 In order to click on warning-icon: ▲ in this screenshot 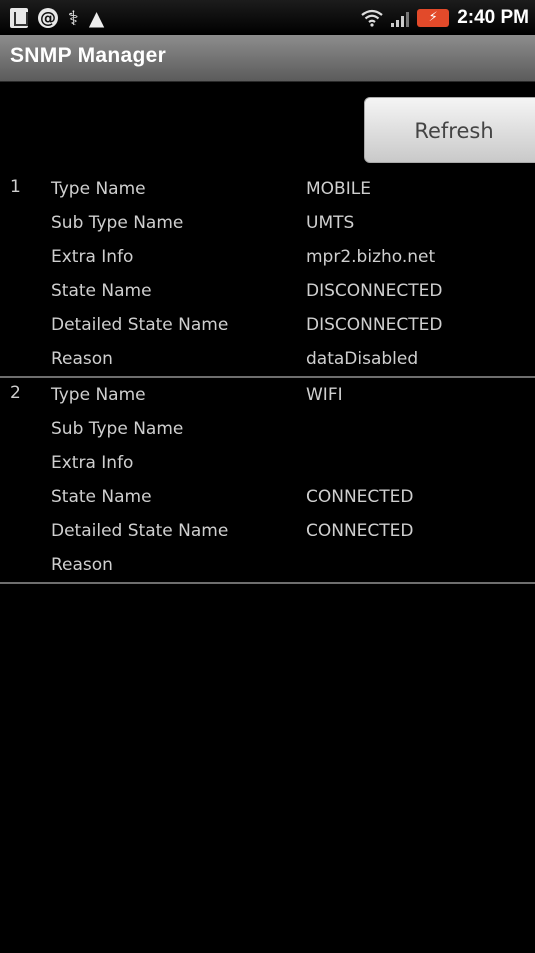, I will do `click(96, 18)`.